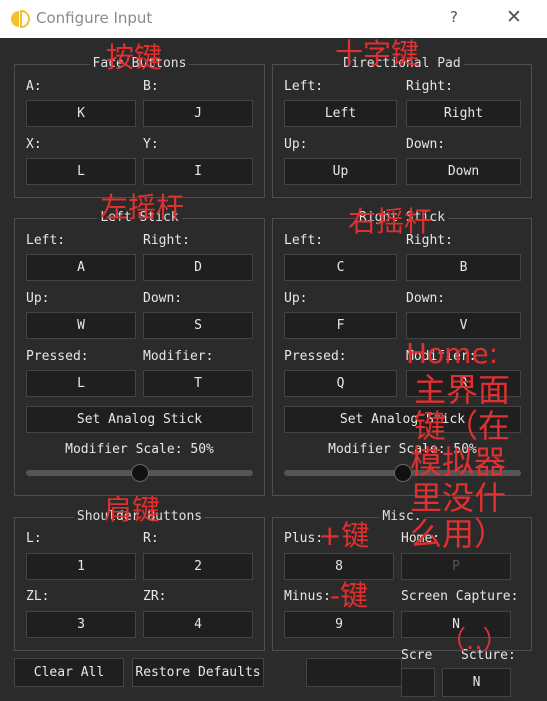  What do you see at coordinates (340, 267) in the screenshot?
I see `rs-left-button: C` at bounding box center [340, 267].